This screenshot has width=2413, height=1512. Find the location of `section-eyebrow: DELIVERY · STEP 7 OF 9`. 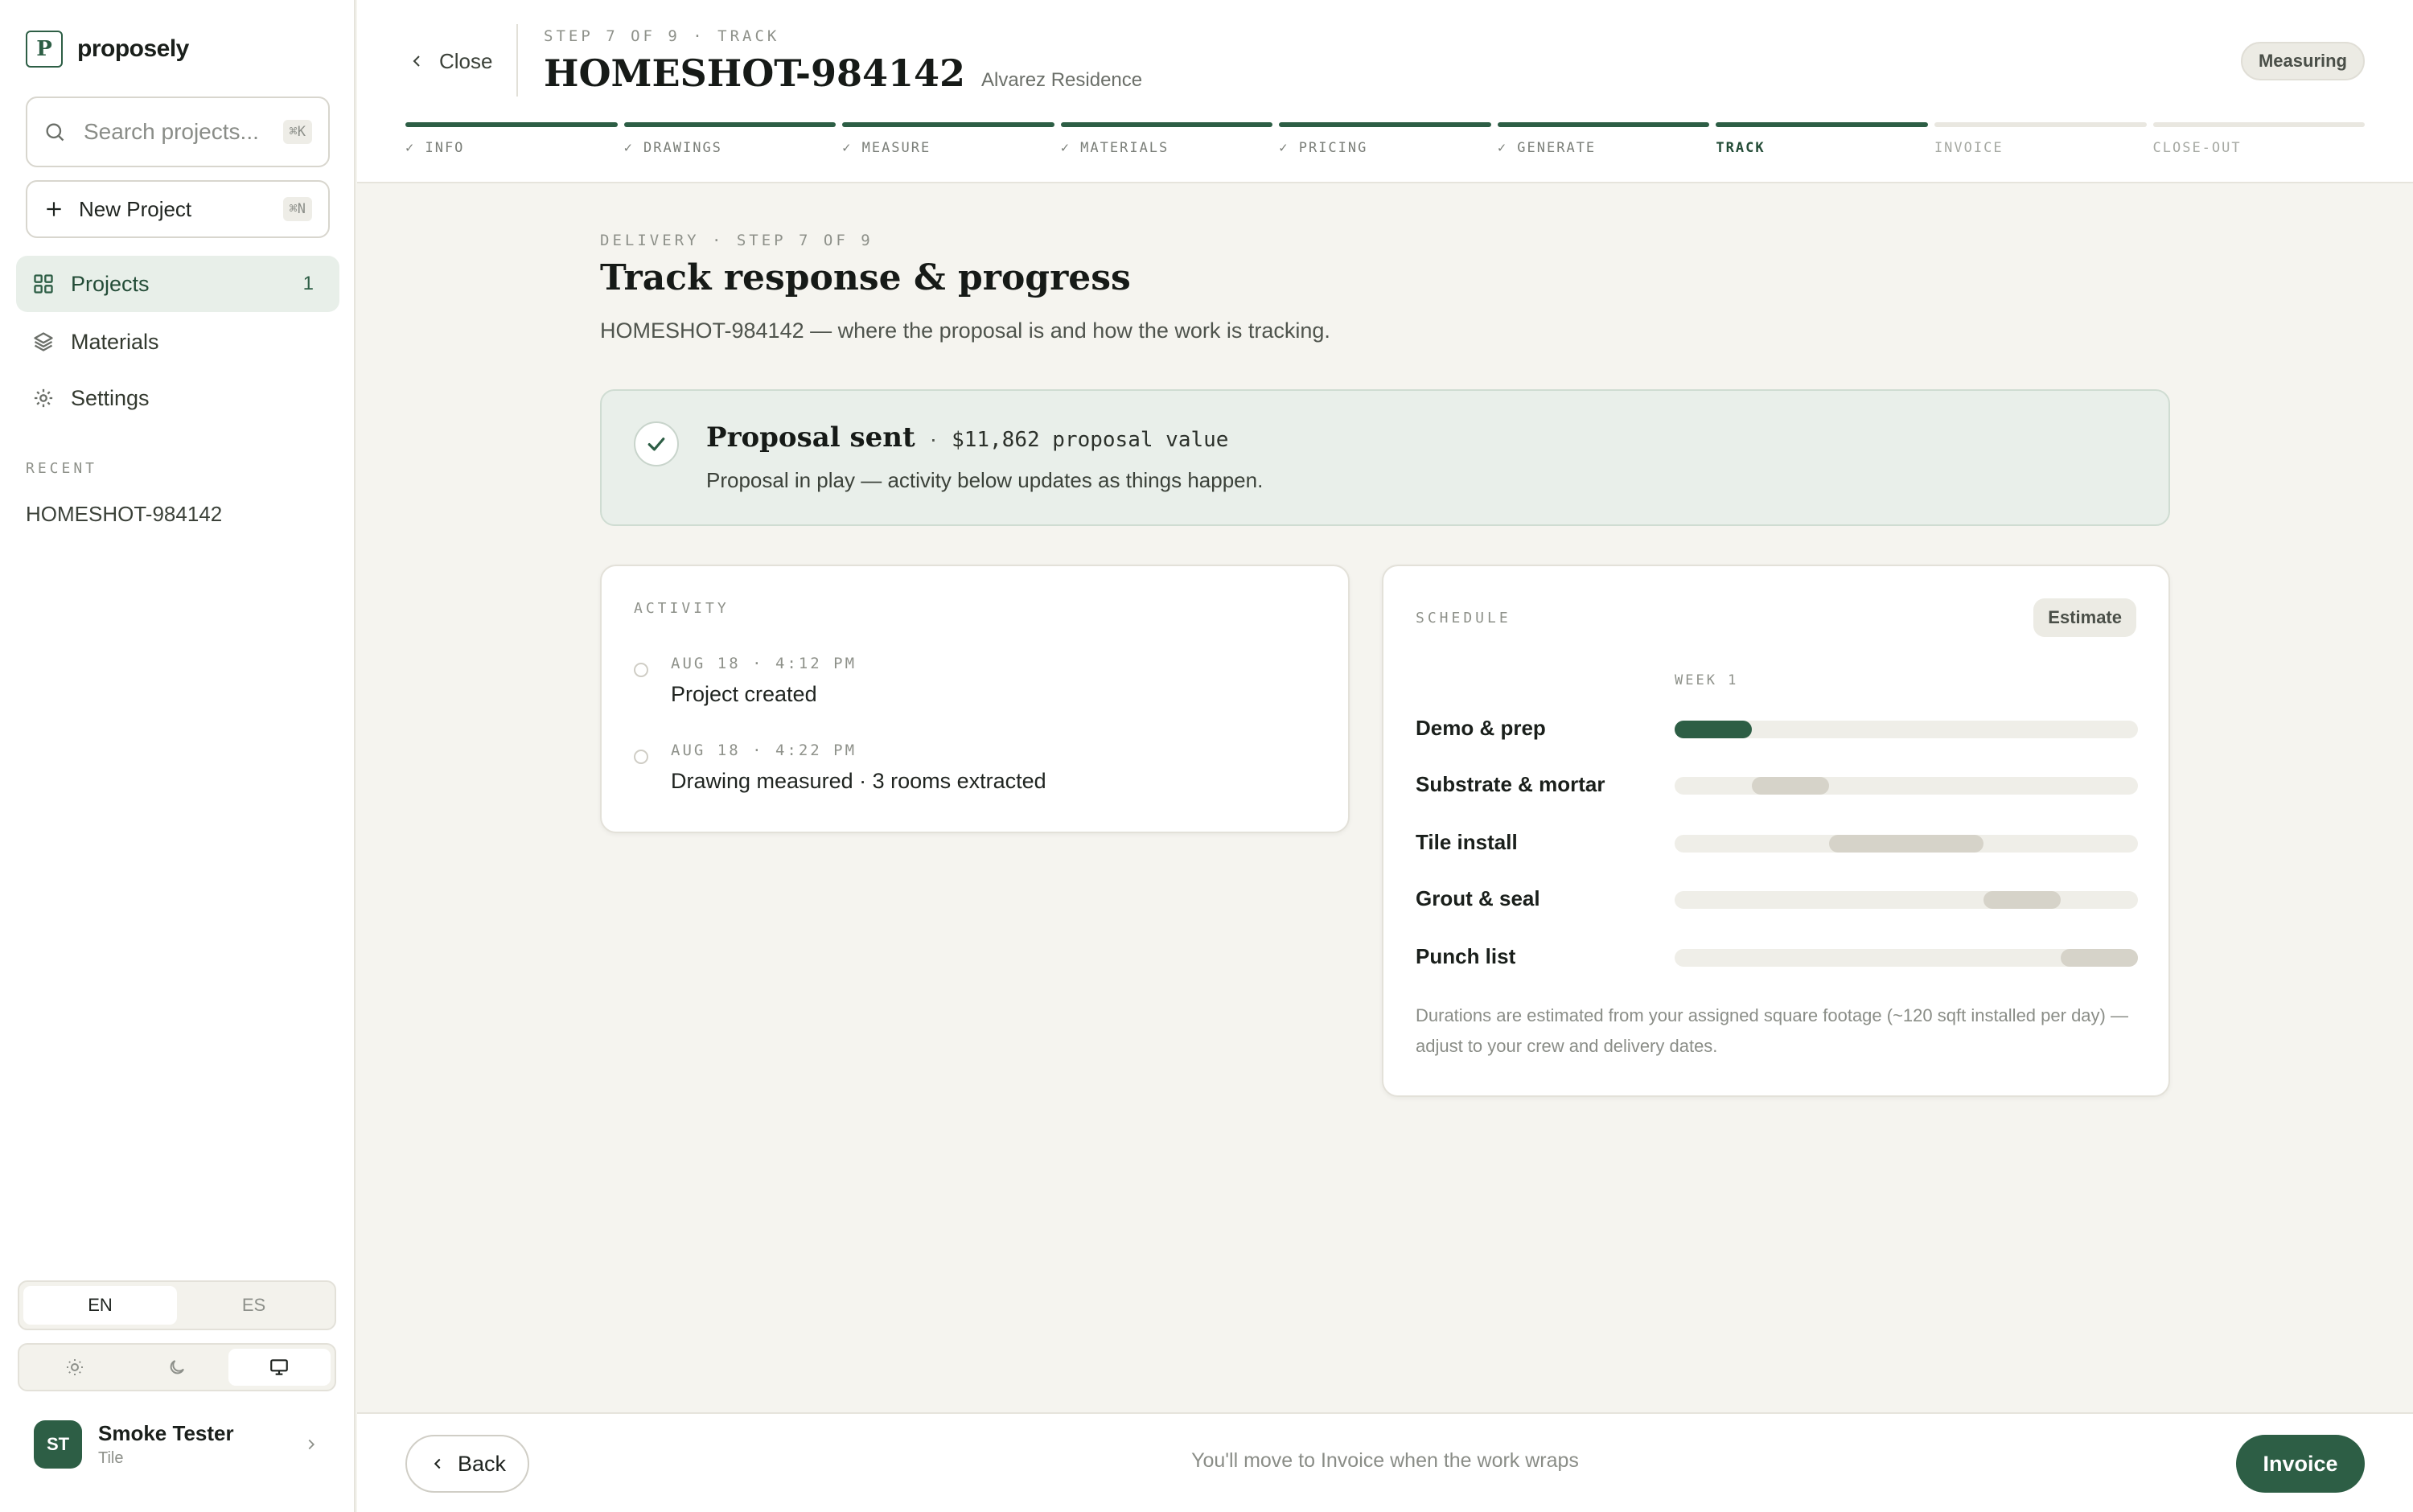

section-eyebrow: DELIVERY · STEP 7 OF 9 is located at coordinates (737, 241).